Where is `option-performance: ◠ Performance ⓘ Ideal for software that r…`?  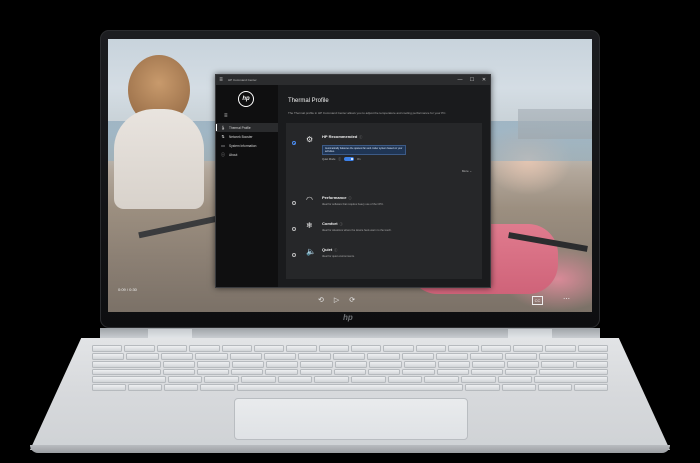
option-performance: ◠ Performance ⓘ Ideal for software that r… is located at coordinates (384, 205).